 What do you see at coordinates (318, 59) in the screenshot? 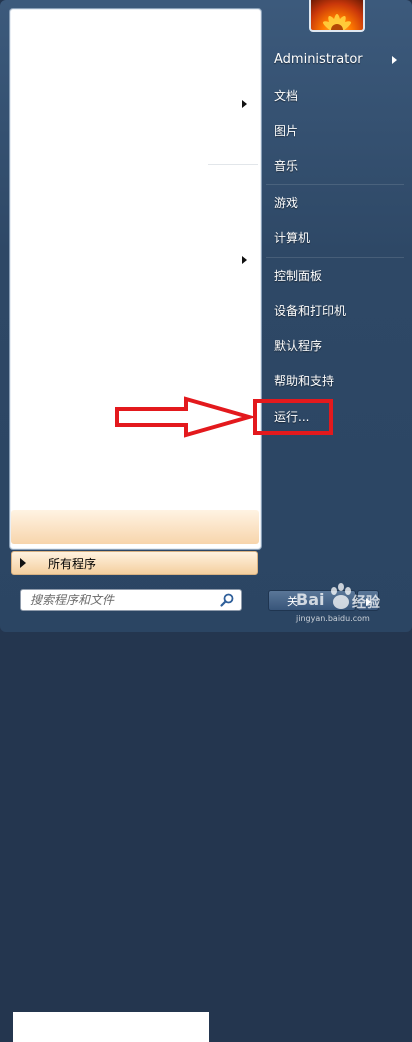
I see `user-name-label: Administrator` at bounding box center [318, 59].